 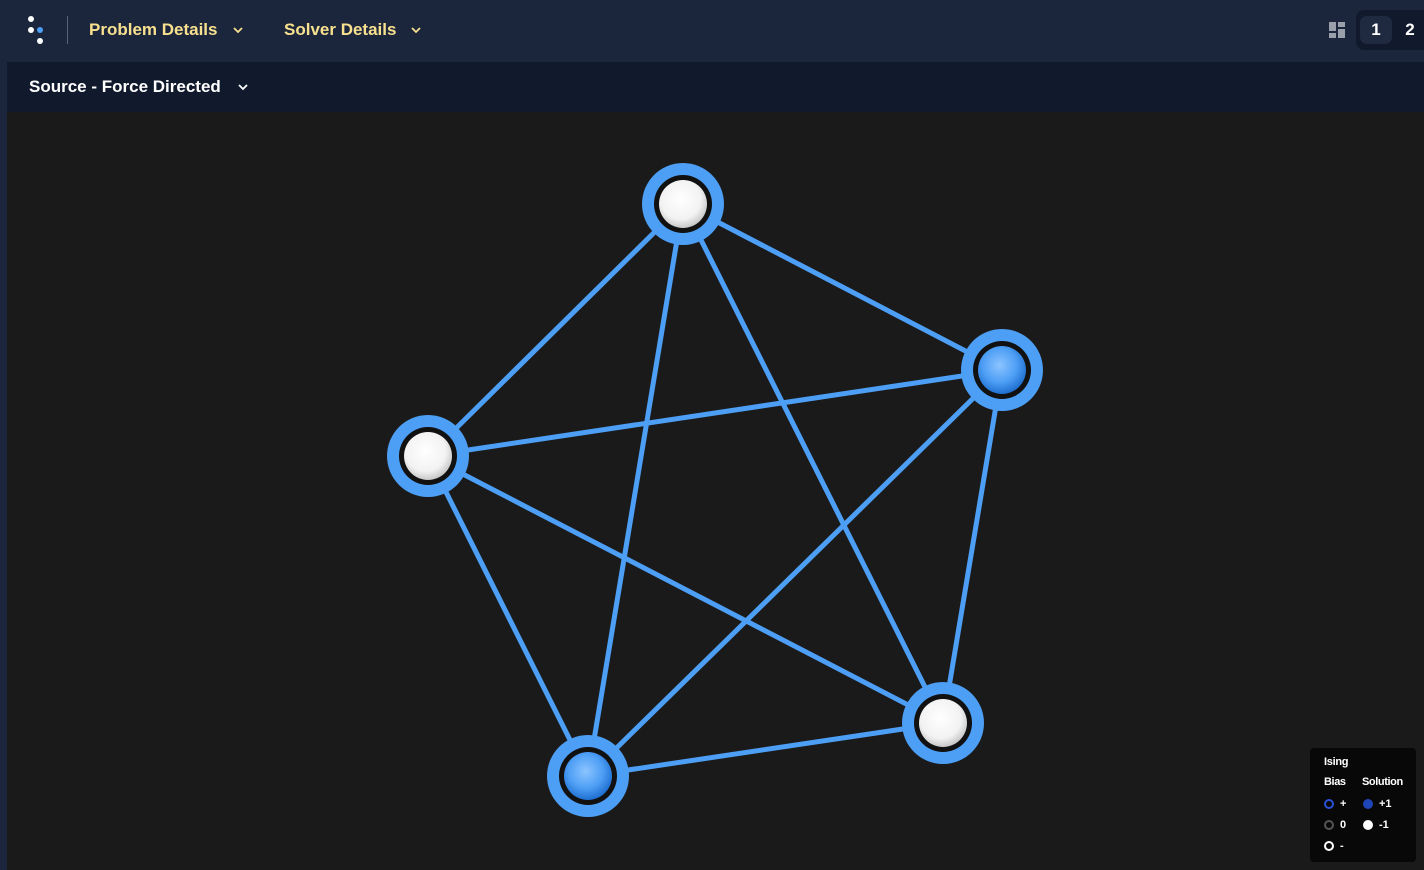 I want to click on solver-details-menu: Solver Details, so click(x=353, y=30).